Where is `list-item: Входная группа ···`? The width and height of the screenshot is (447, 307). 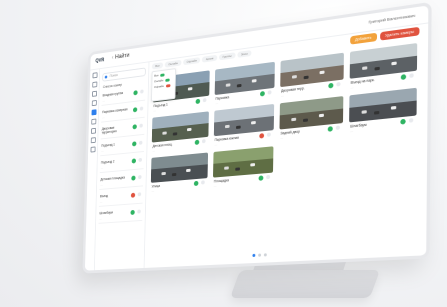
list-item: Входная группа ··· is located at coordinates (123, 96).